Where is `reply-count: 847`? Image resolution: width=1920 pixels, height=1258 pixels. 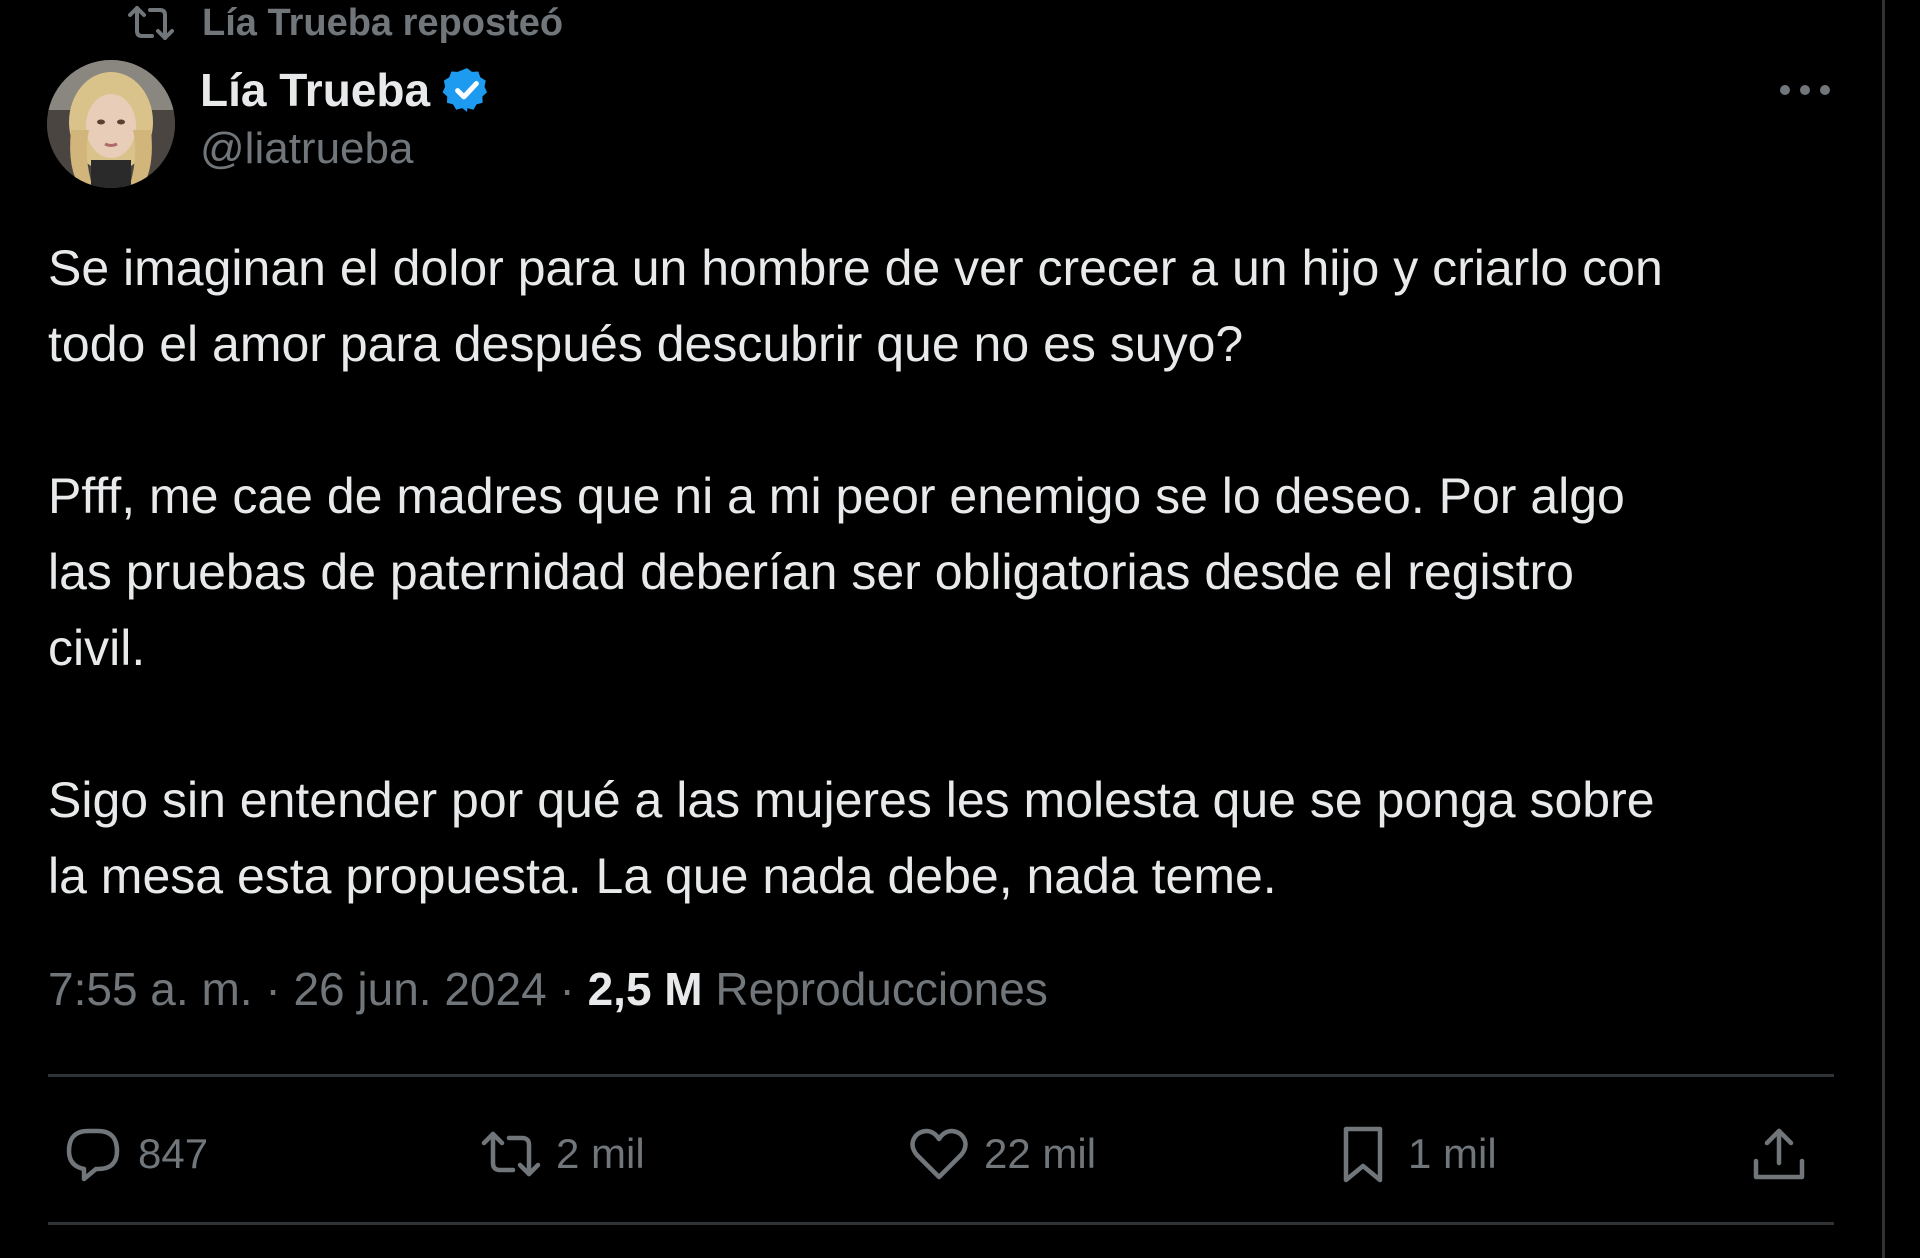
reply-count: 847 is located at coordinates (173, 1153).